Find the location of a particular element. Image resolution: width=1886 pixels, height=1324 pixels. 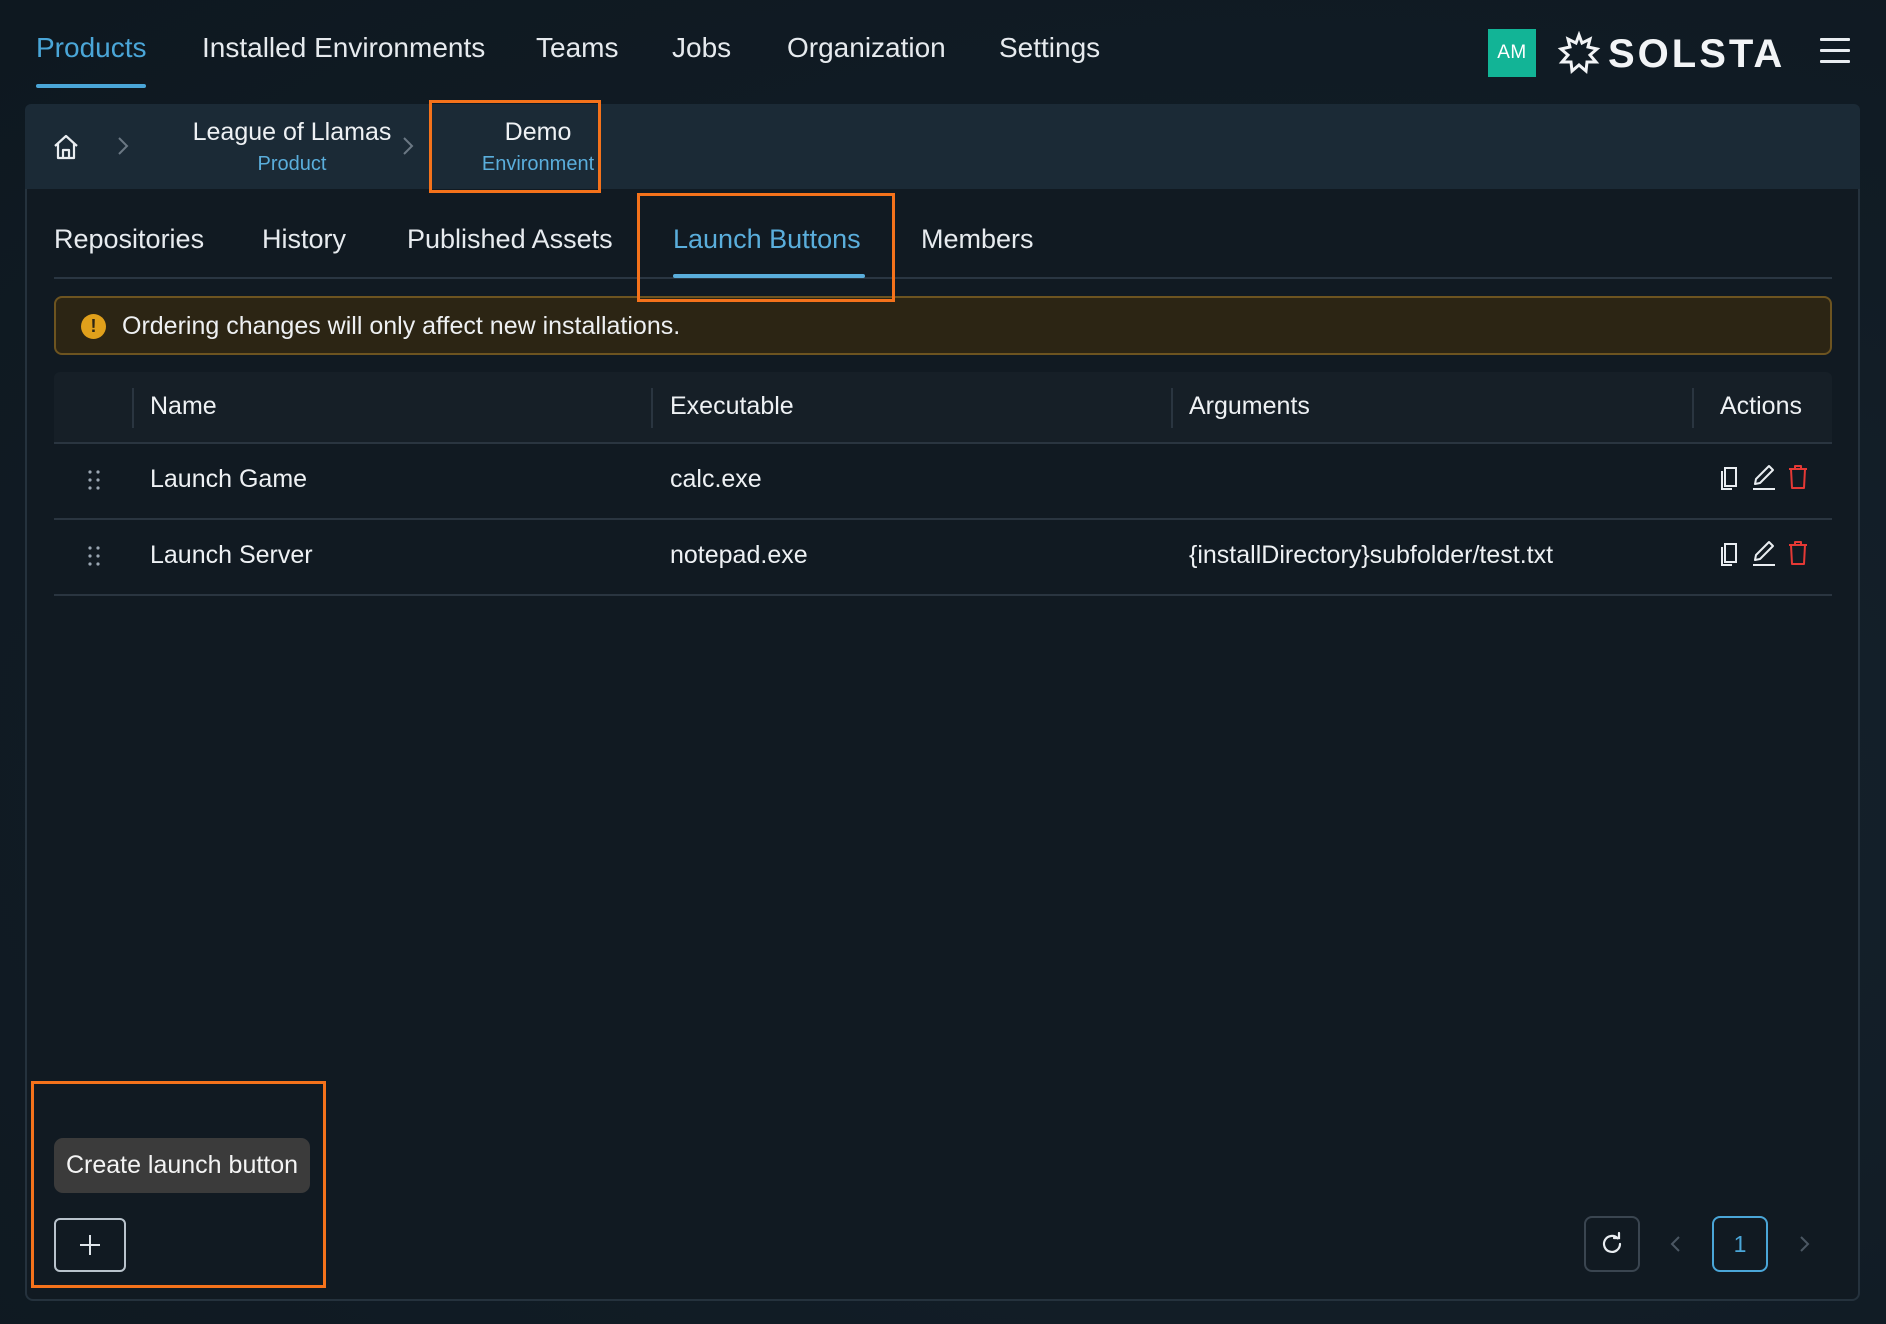

hamburger-menu-icon is located at coordinates (1835, 53).